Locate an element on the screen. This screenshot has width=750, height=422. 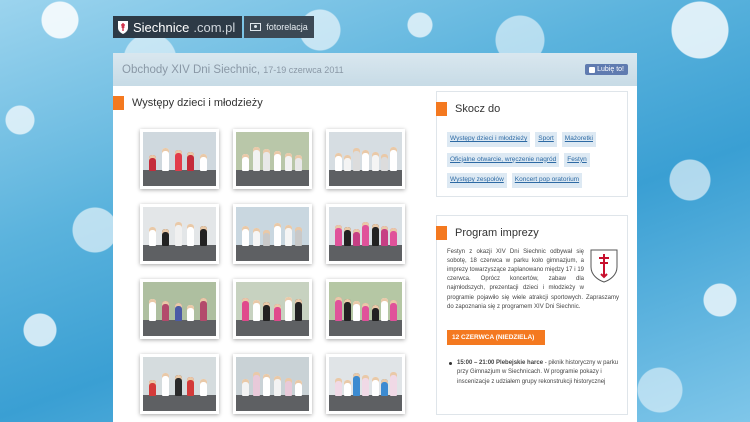
like-label: Lubię to! is located at coordinates (610, 69).